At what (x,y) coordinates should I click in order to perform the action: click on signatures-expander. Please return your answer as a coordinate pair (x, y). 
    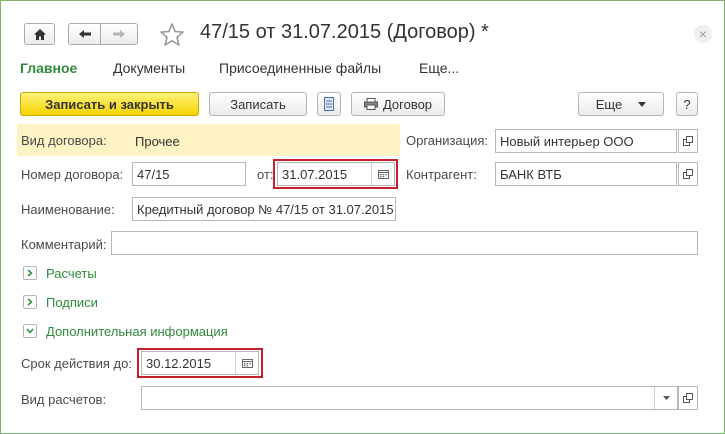
    Looking at the image, I should click on (30, 302).